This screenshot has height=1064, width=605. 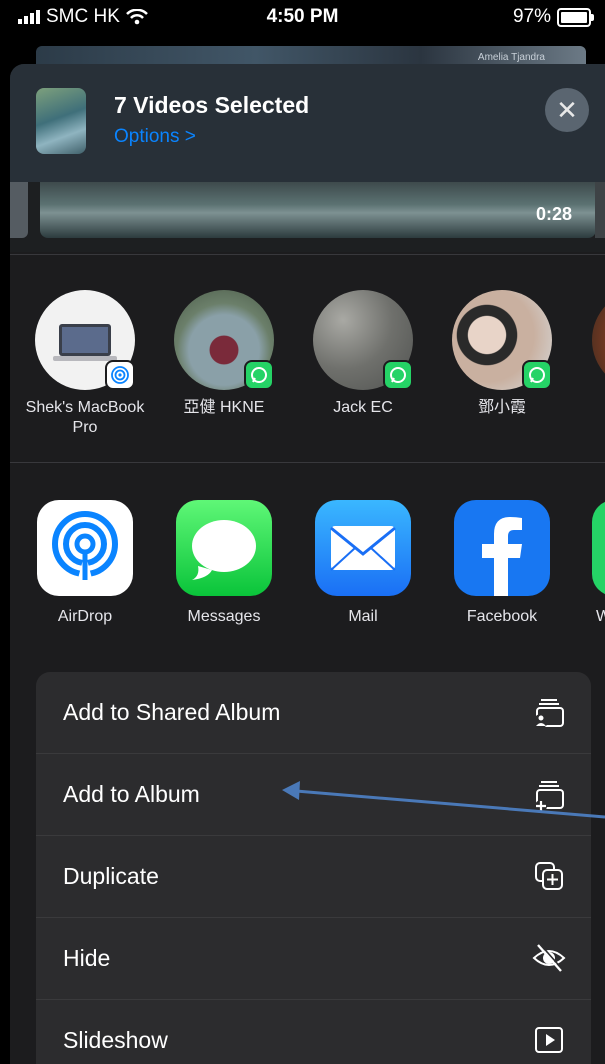 I want to click on close-button: ✕, so click(x=567, y=110).